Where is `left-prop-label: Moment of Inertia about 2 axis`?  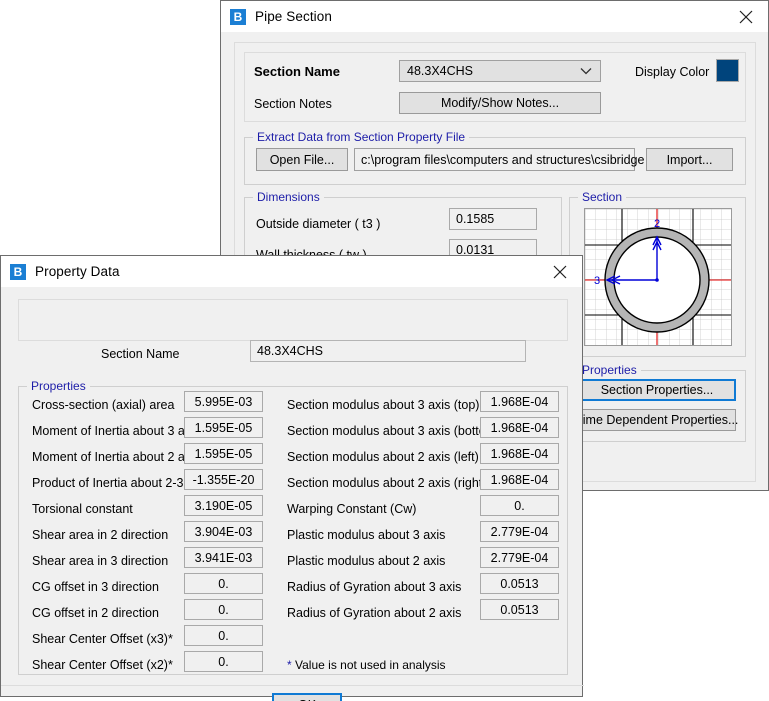
left-prop-label: Moment of Inertia about 2 axis is located at coordinates (116, 457).